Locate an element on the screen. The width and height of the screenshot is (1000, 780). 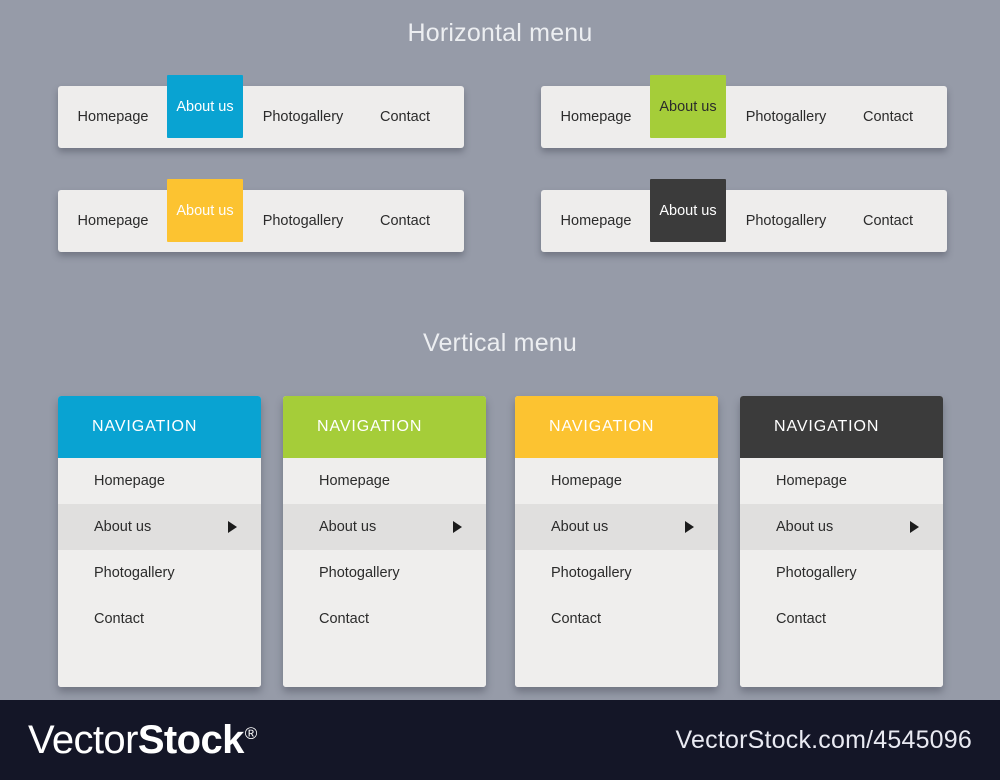
footer-url: VectorStock.com/4545096 is located at coordinates (823, 739).